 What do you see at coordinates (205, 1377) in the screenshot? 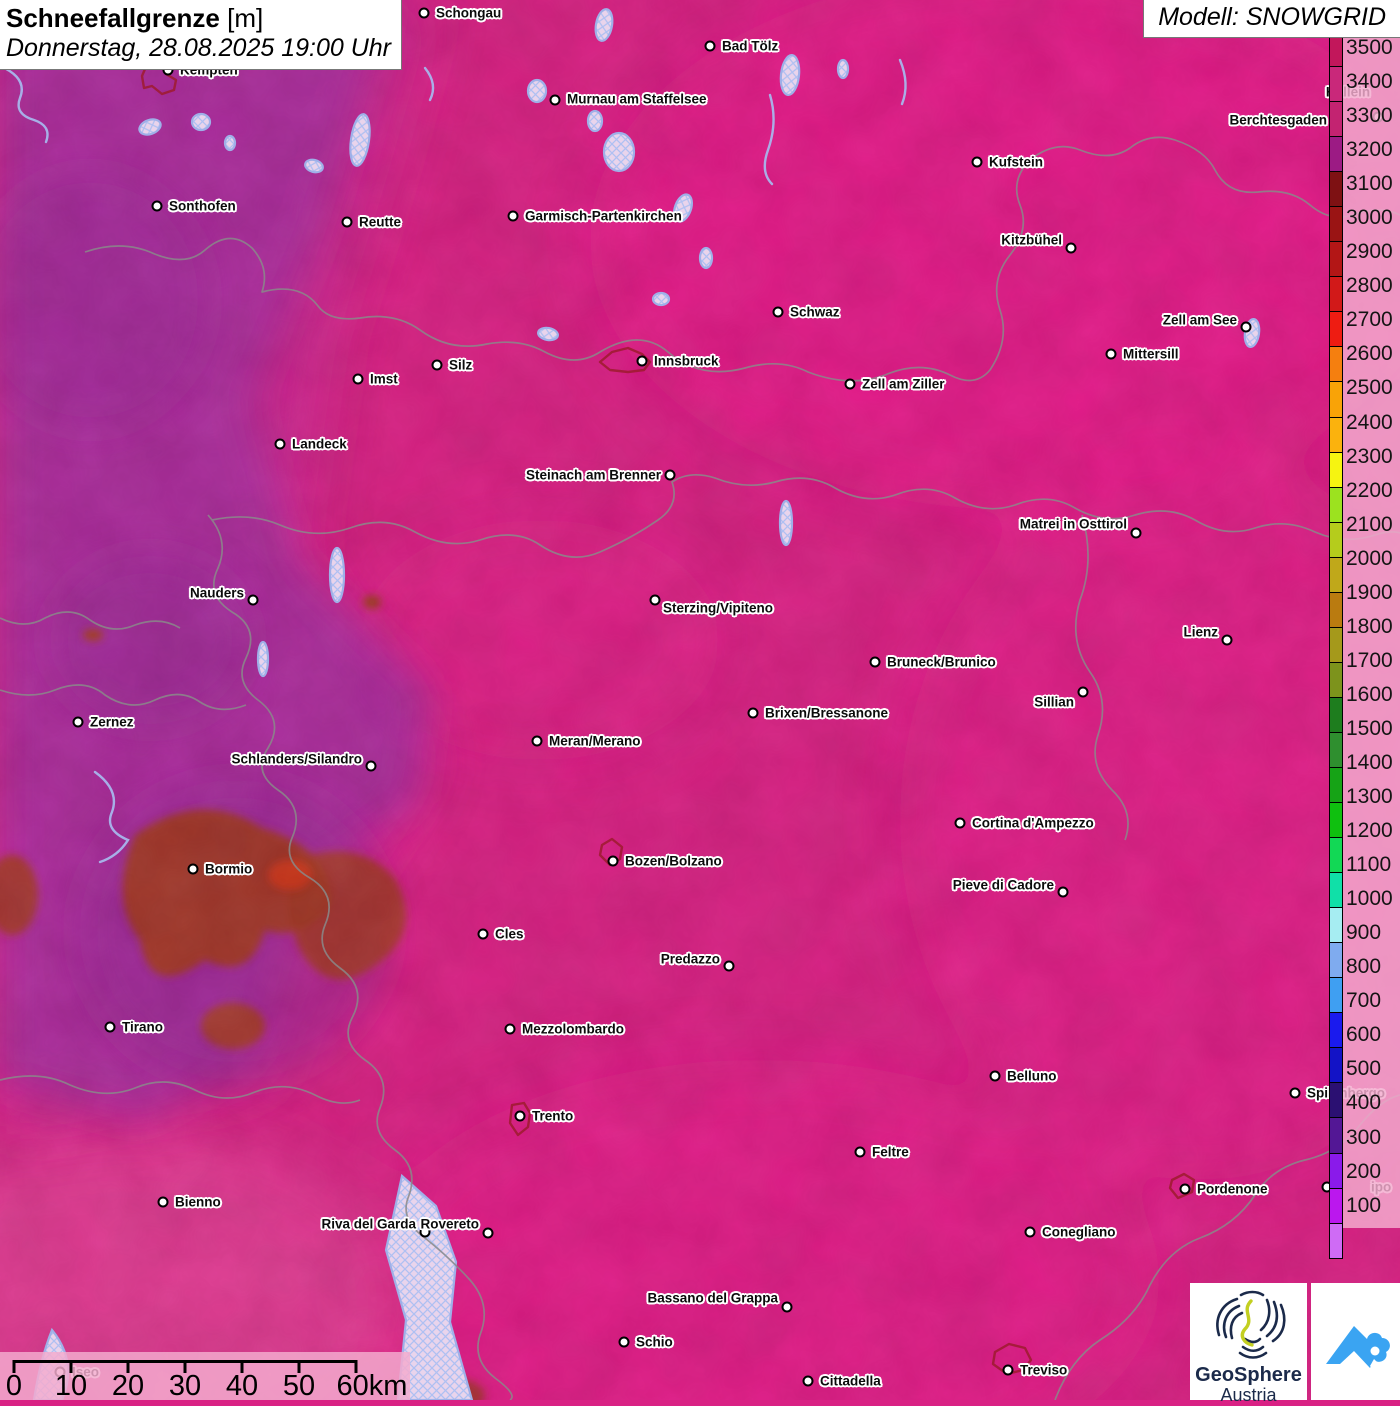
I see `distance-scalebar: 0 10 20 30 40 50 60km` at bounding box center [205, 1377].